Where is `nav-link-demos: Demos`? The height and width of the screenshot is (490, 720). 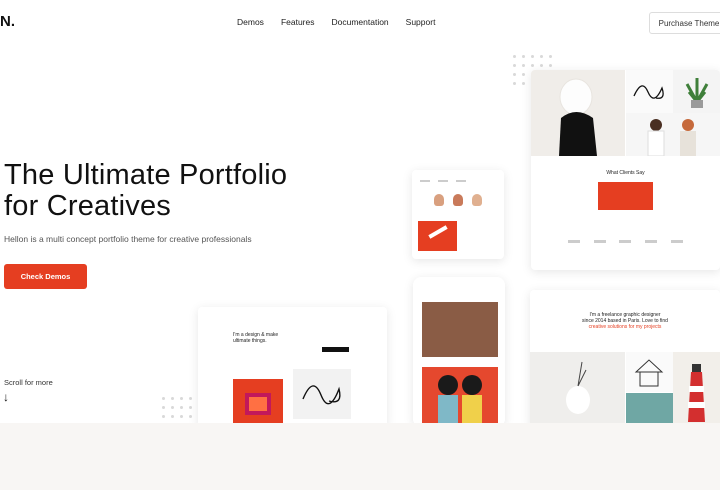 nav-link-demos: Demos is located at coordinates (250, 22).